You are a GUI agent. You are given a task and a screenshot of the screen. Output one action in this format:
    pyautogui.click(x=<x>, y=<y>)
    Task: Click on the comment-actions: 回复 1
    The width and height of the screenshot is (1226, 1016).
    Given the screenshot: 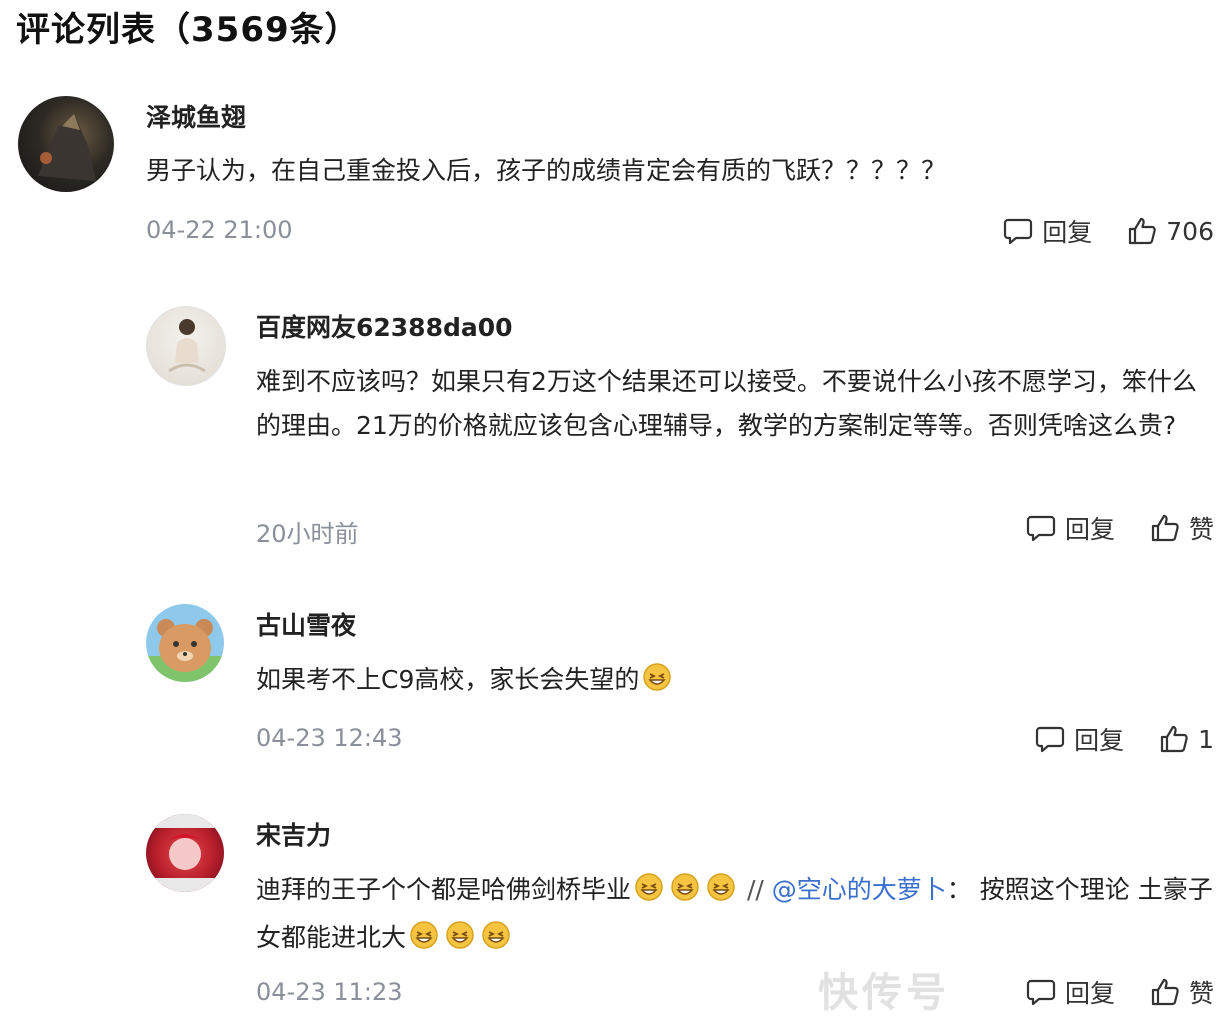 What is the action you would take?
    pyautogui.click(x=1124, y=739)
    